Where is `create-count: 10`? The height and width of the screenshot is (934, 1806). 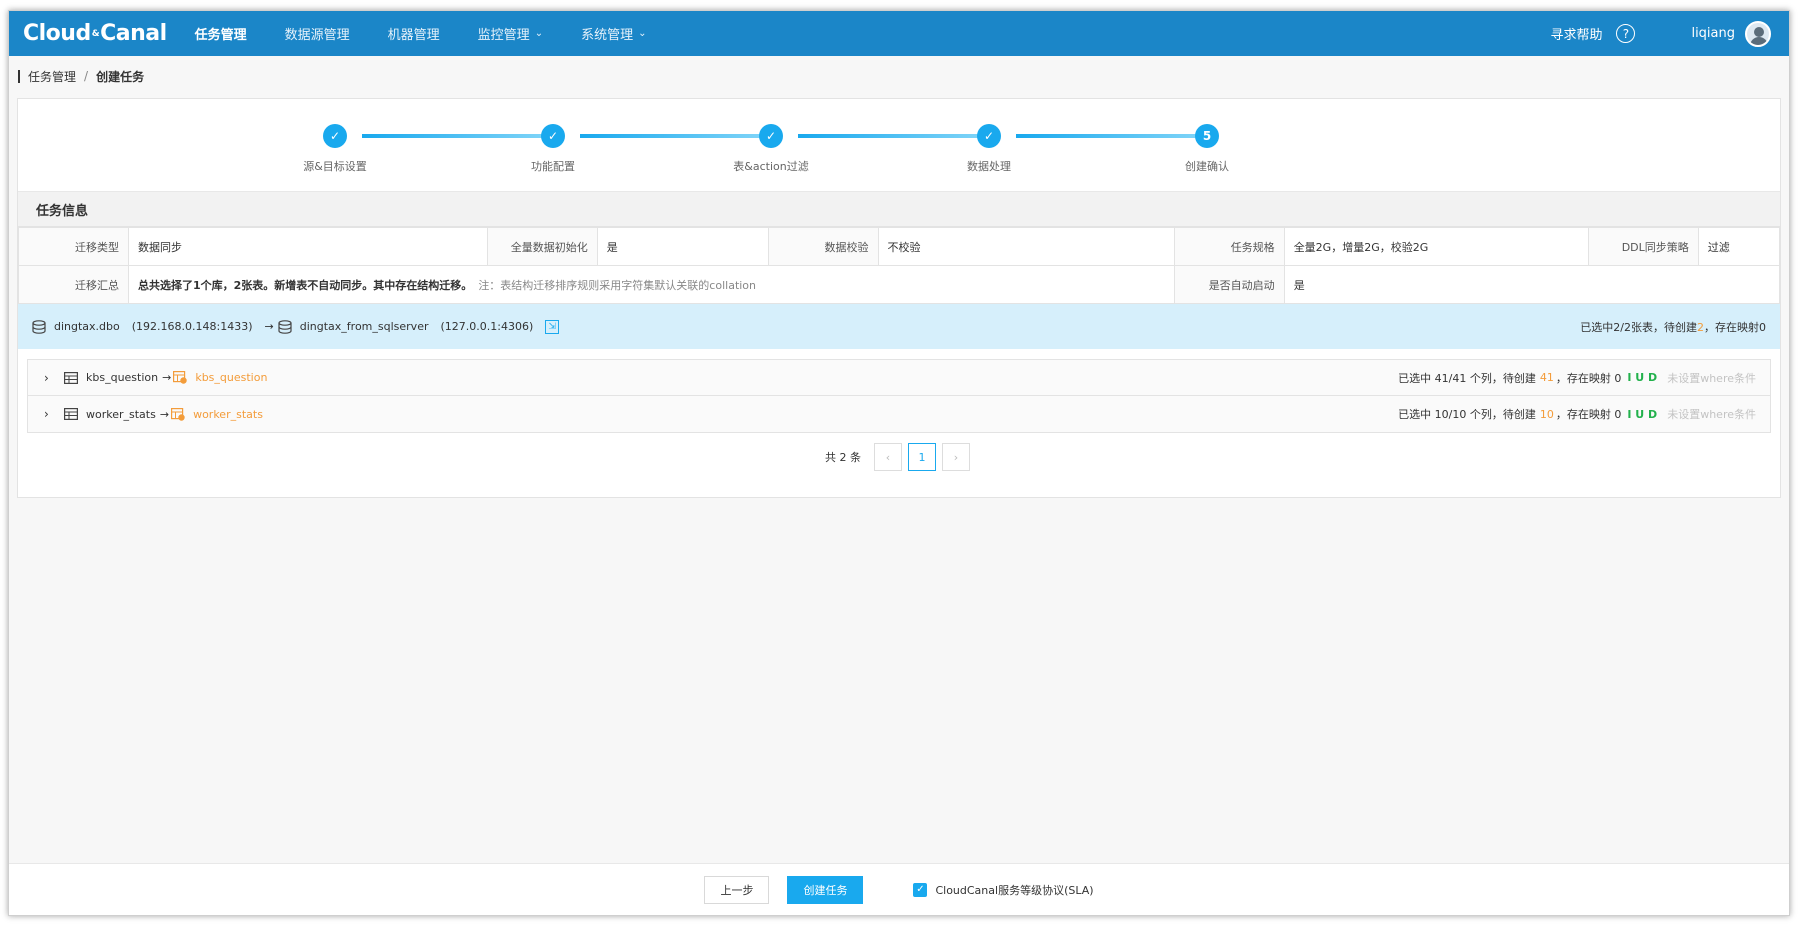
create-count: 10 is located at coordinates (1546, 414).